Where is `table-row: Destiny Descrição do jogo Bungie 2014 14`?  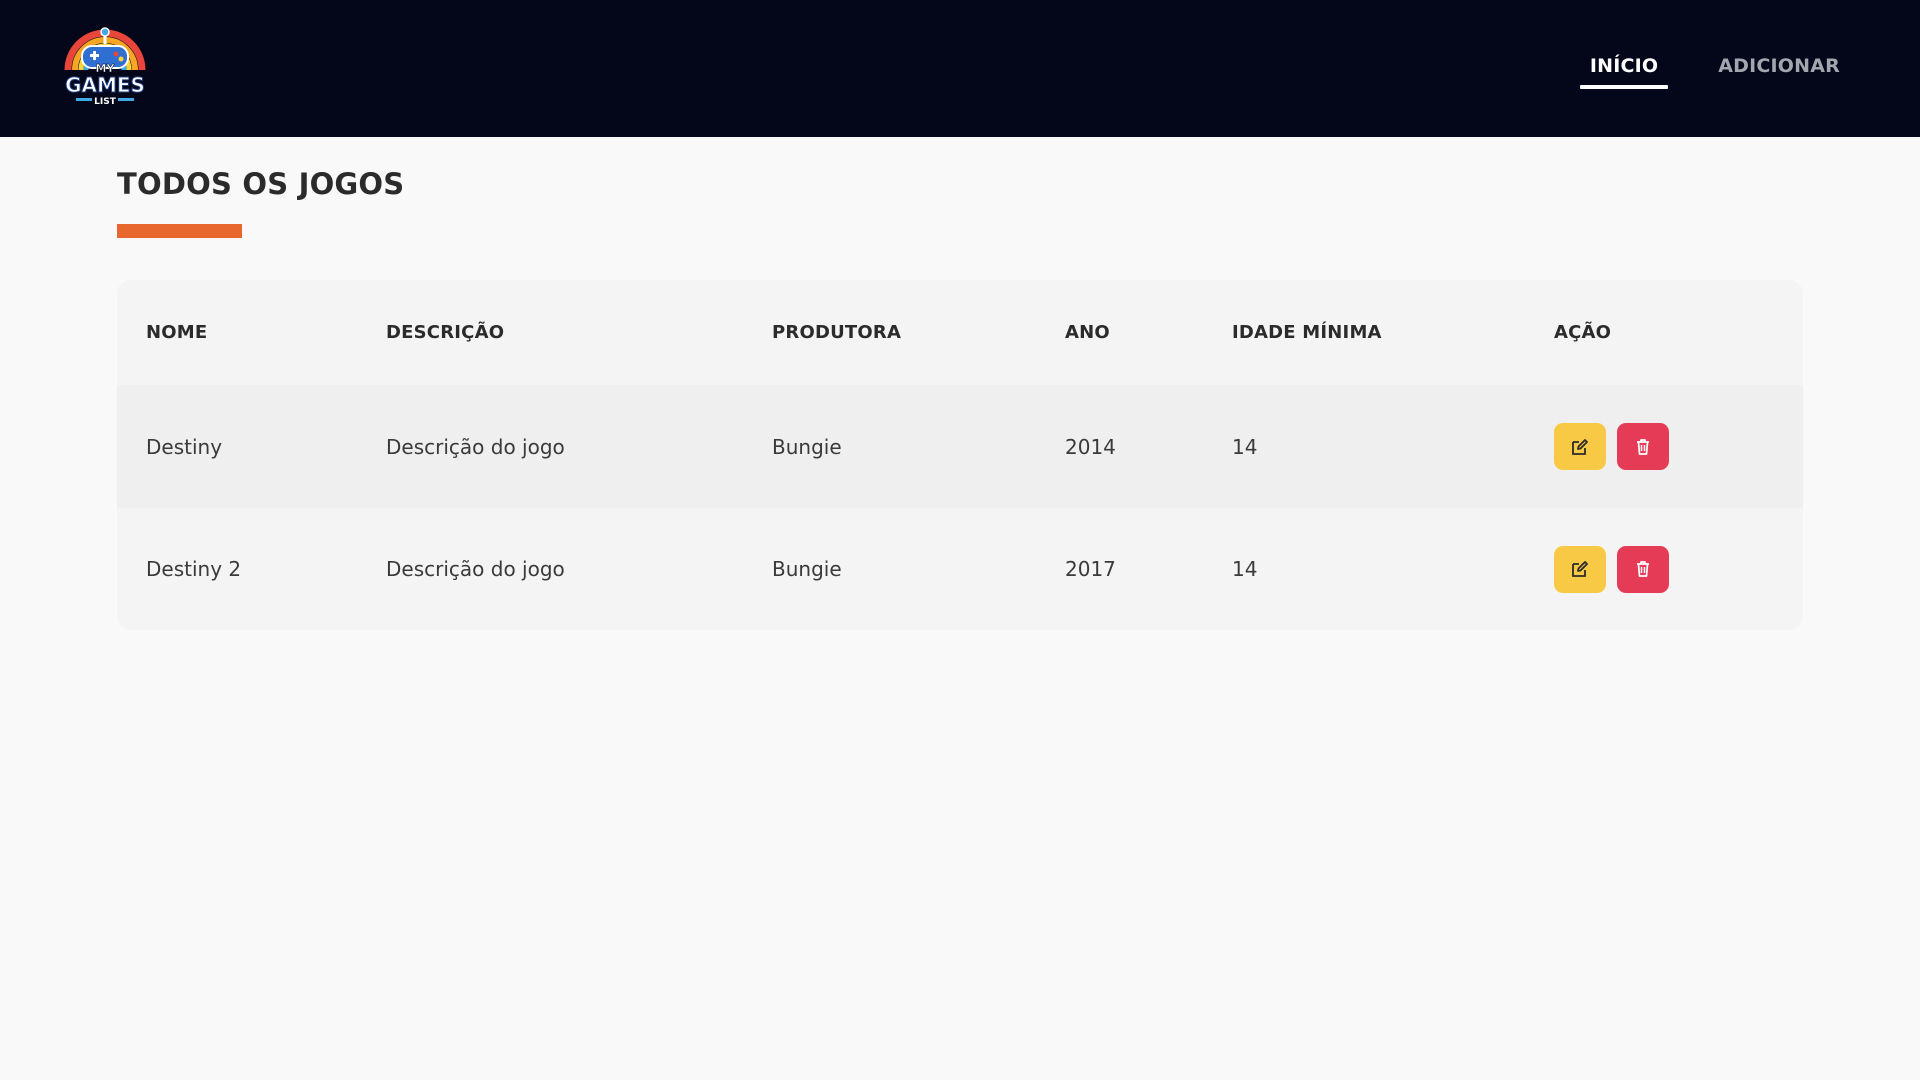 table-row: Destiny Descrição do jogo Bungie 2014 14 is located at coordinates (960, 446).